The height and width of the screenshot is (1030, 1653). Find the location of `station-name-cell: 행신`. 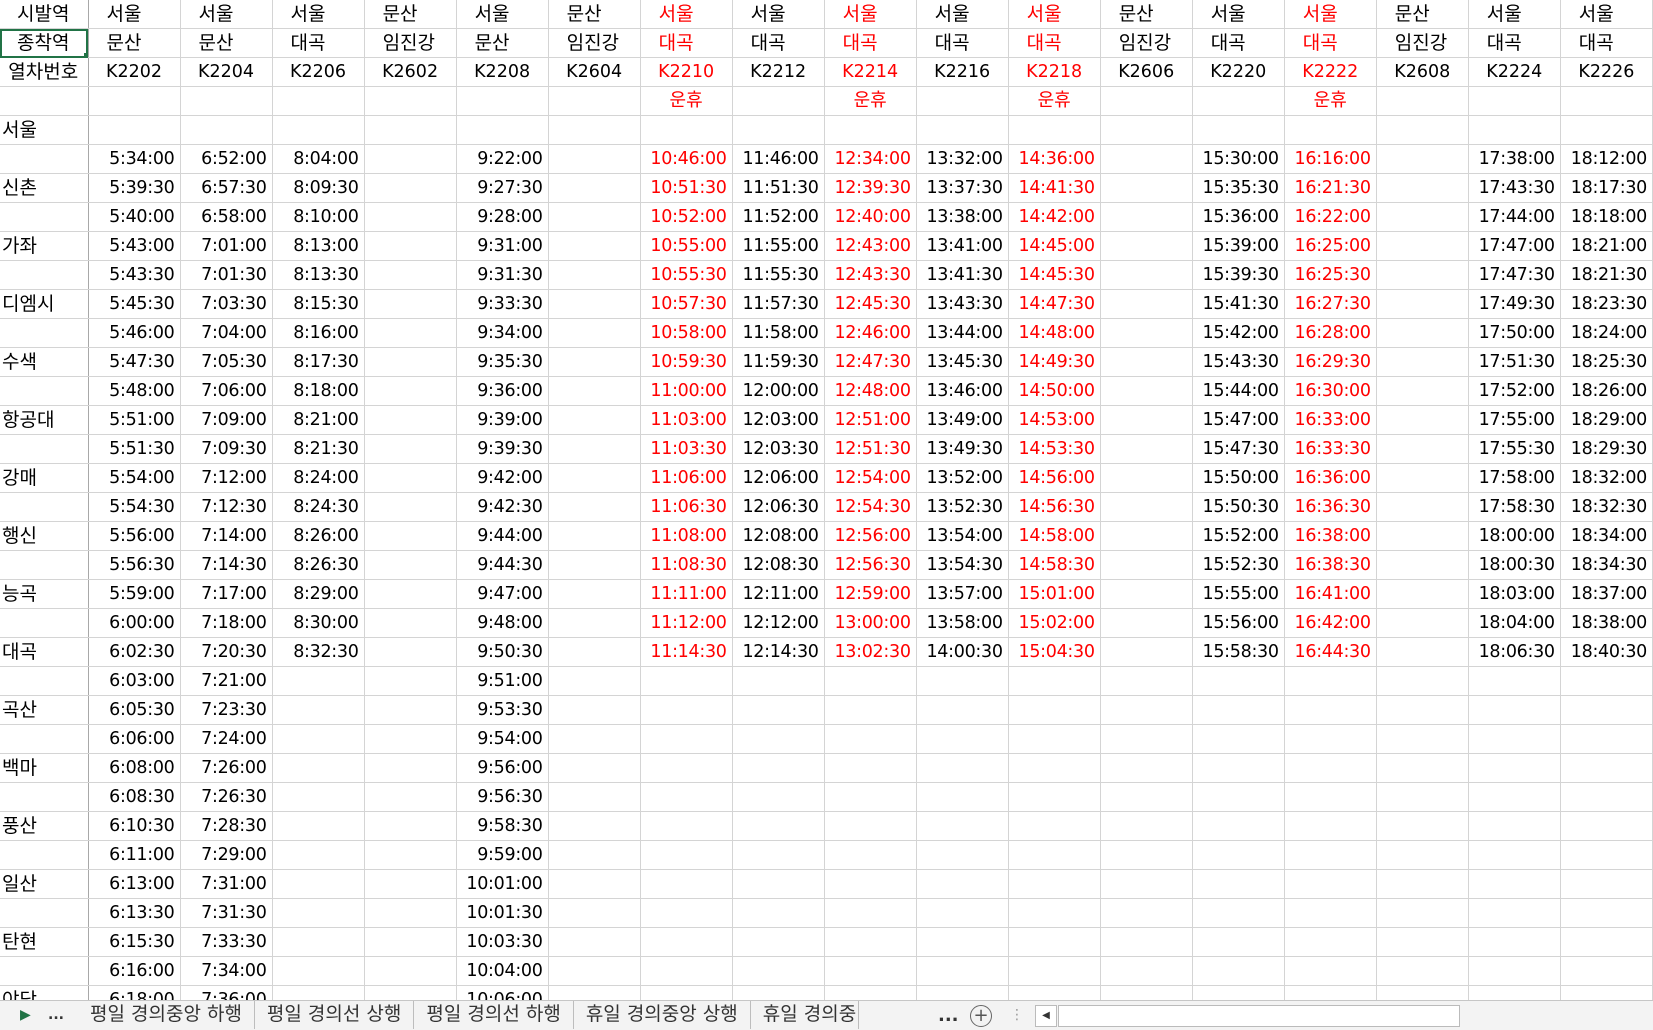

station-name-cell: 행신 is located at coordinates (44, 536).